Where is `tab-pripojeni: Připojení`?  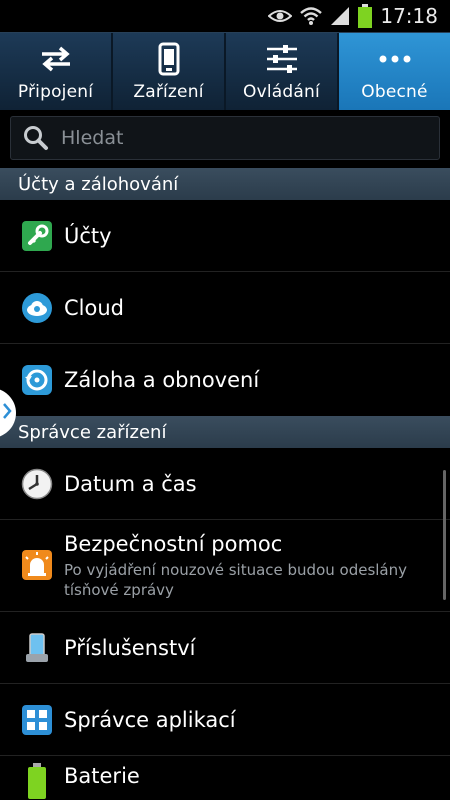 tab-pripojeni: Připojení is located at coordinates (56, 71).